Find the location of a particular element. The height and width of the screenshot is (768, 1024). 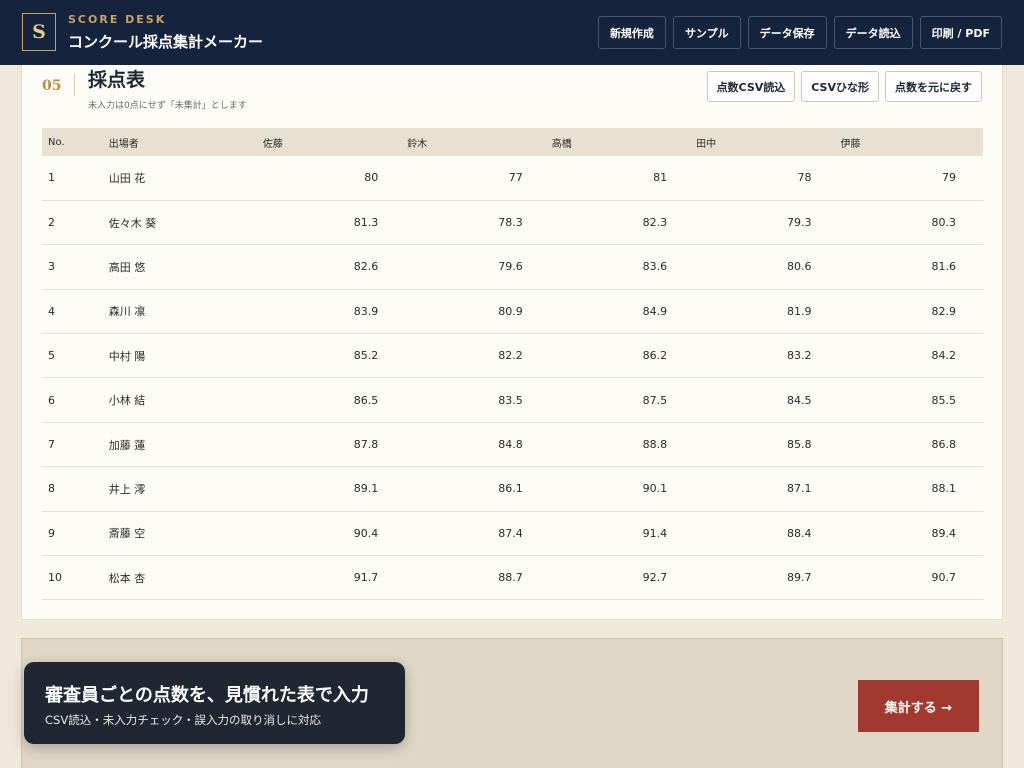

score-cell: 79.6 is located at coordinates (477, 267).